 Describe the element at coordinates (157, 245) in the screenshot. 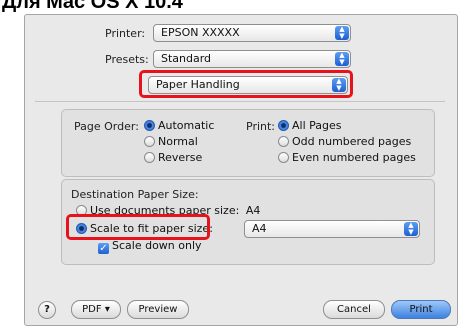

I see `option-label: Scale down only` at that location.